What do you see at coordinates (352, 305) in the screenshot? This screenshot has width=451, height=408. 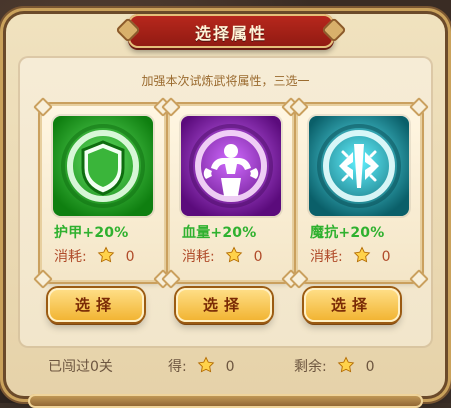 I see `select-magic-resist-button: 选择` at bounding box center [352, 305].